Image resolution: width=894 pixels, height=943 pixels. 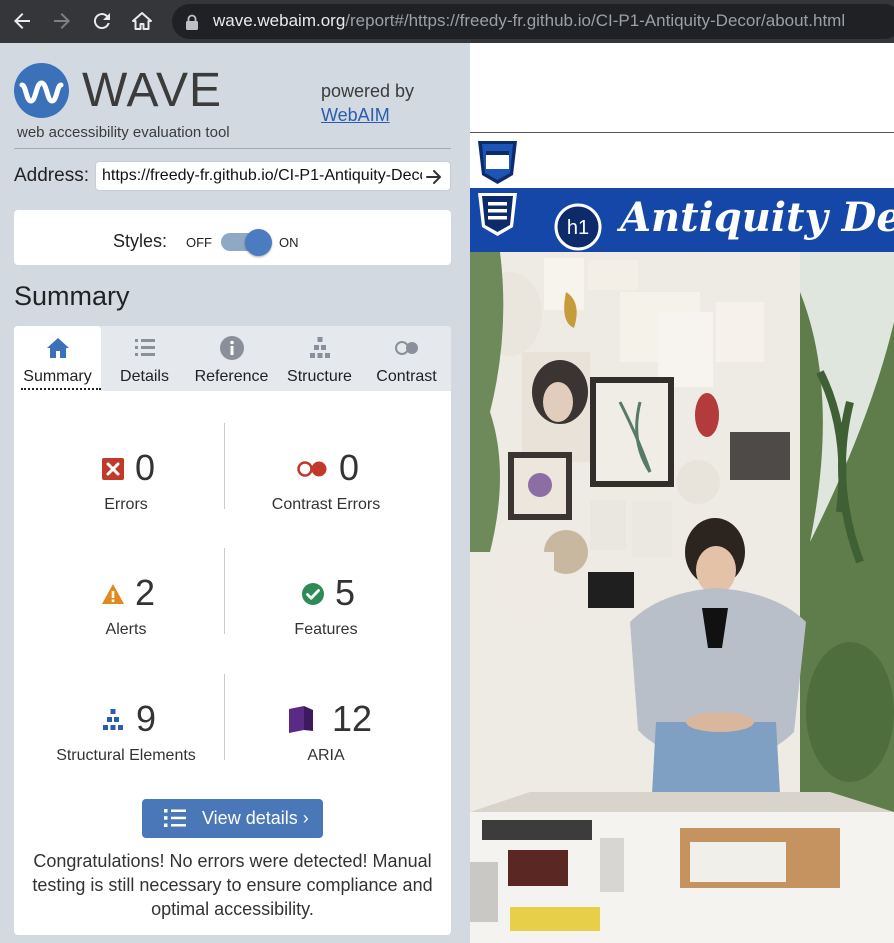 I want to click on home-button, so click(x=142, y=21).